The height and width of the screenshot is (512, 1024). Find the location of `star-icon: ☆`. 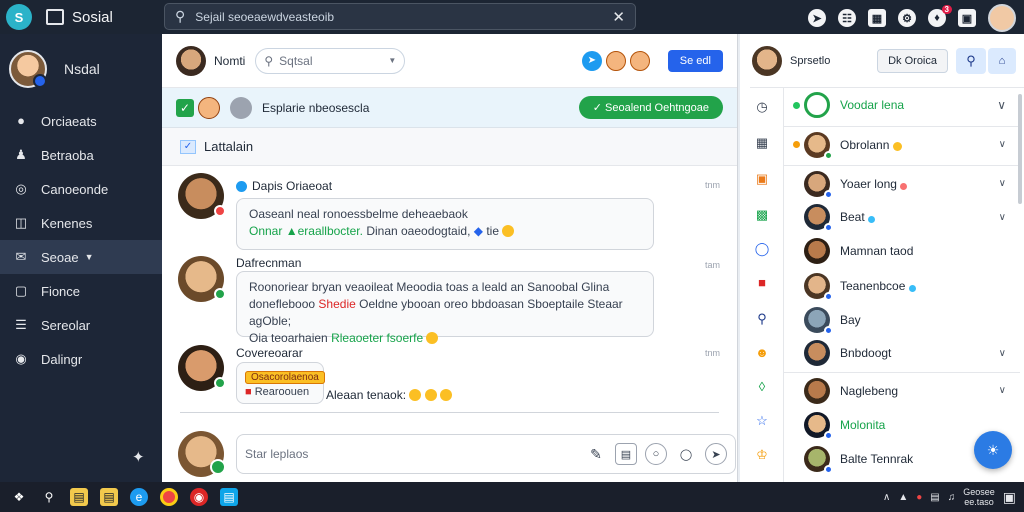

star-icon: ☆ is located at coordinates (762, 421).